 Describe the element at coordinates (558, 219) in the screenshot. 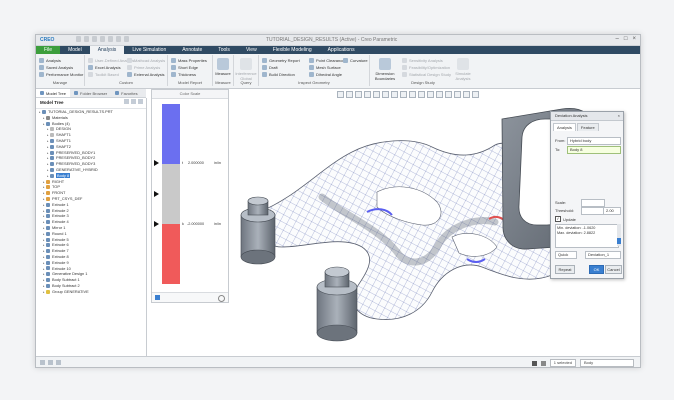

I see `update-checkbox: ✓` at that location.